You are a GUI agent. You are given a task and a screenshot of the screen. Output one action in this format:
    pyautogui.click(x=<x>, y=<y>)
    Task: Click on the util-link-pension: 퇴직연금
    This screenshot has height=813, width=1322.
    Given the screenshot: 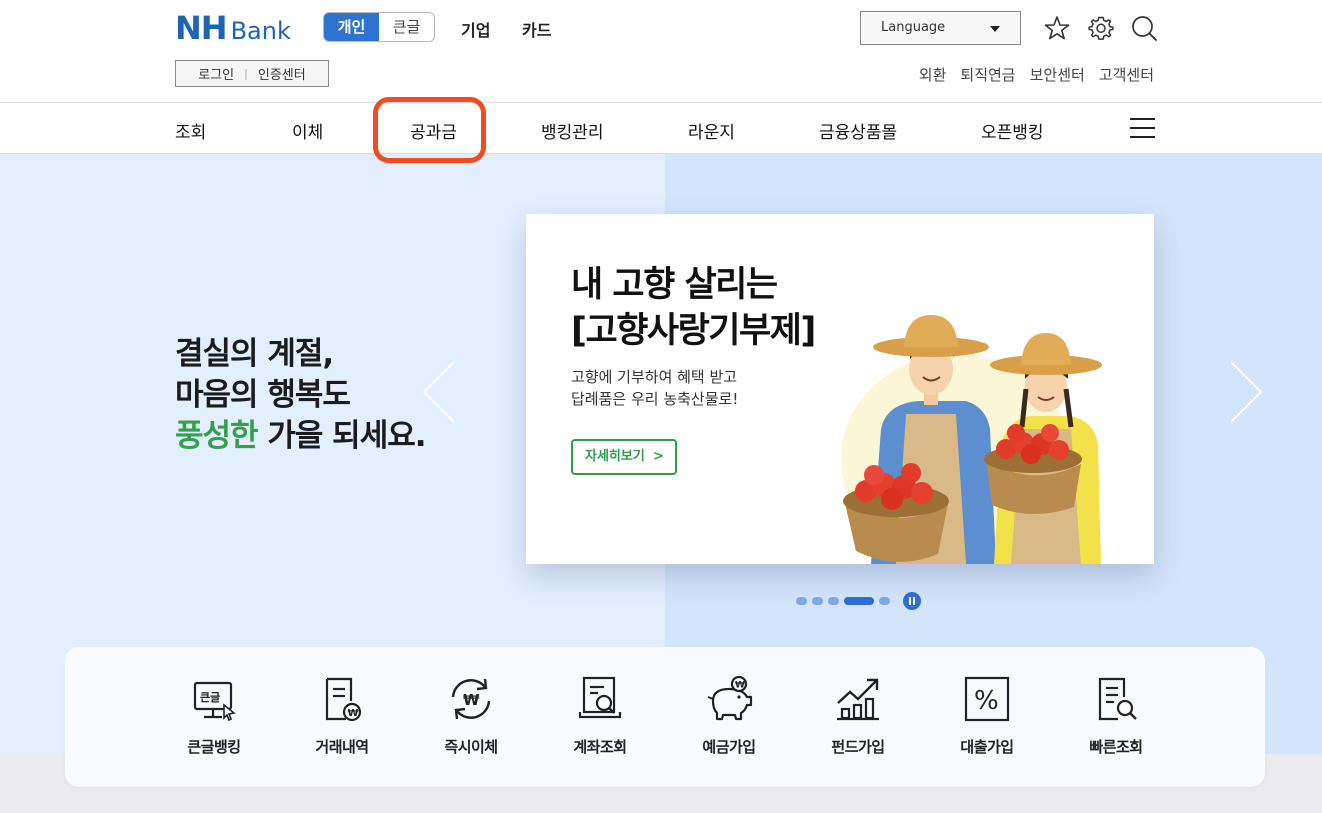 What is the action you would take?
    pyautogui.click(x=987, y=74)
    